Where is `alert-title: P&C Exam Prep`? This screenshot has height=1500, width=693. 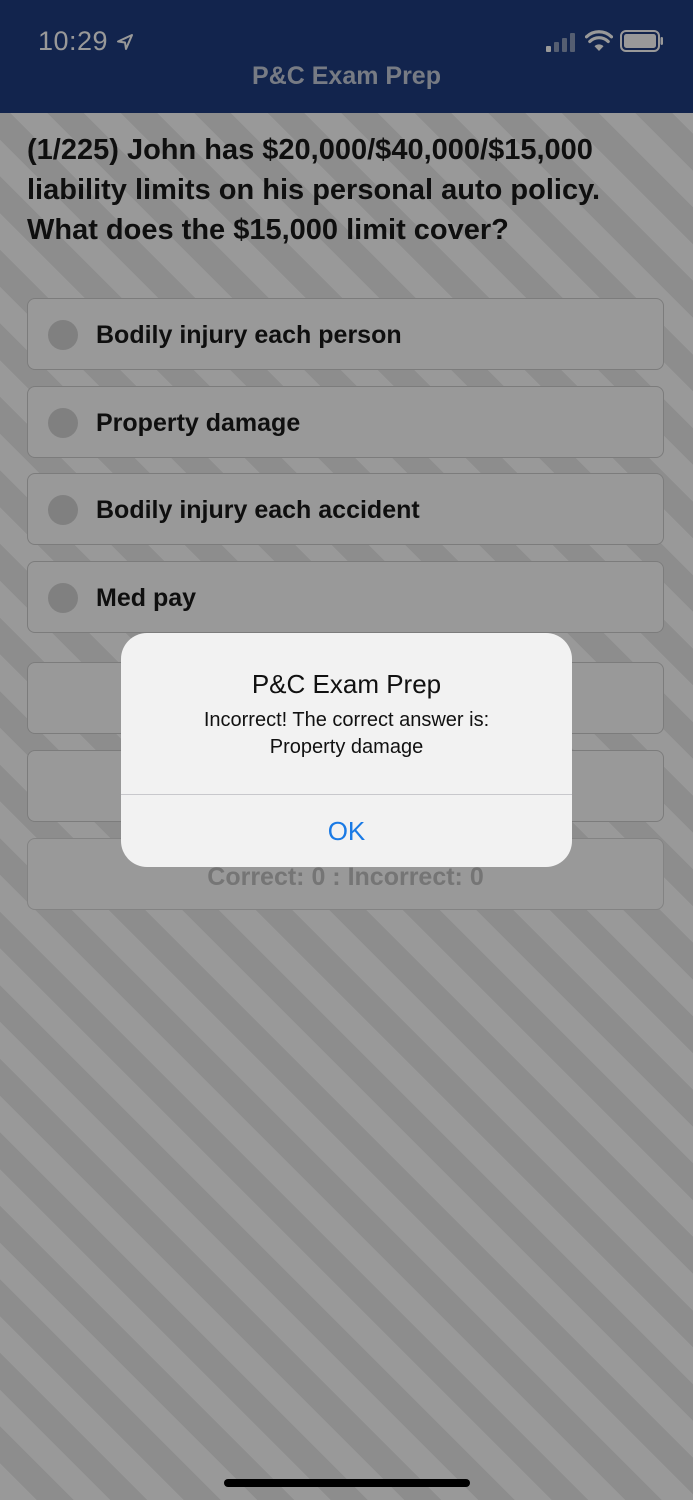
alert-title: P&C Exam Prep is located at coordinates (346, 684).